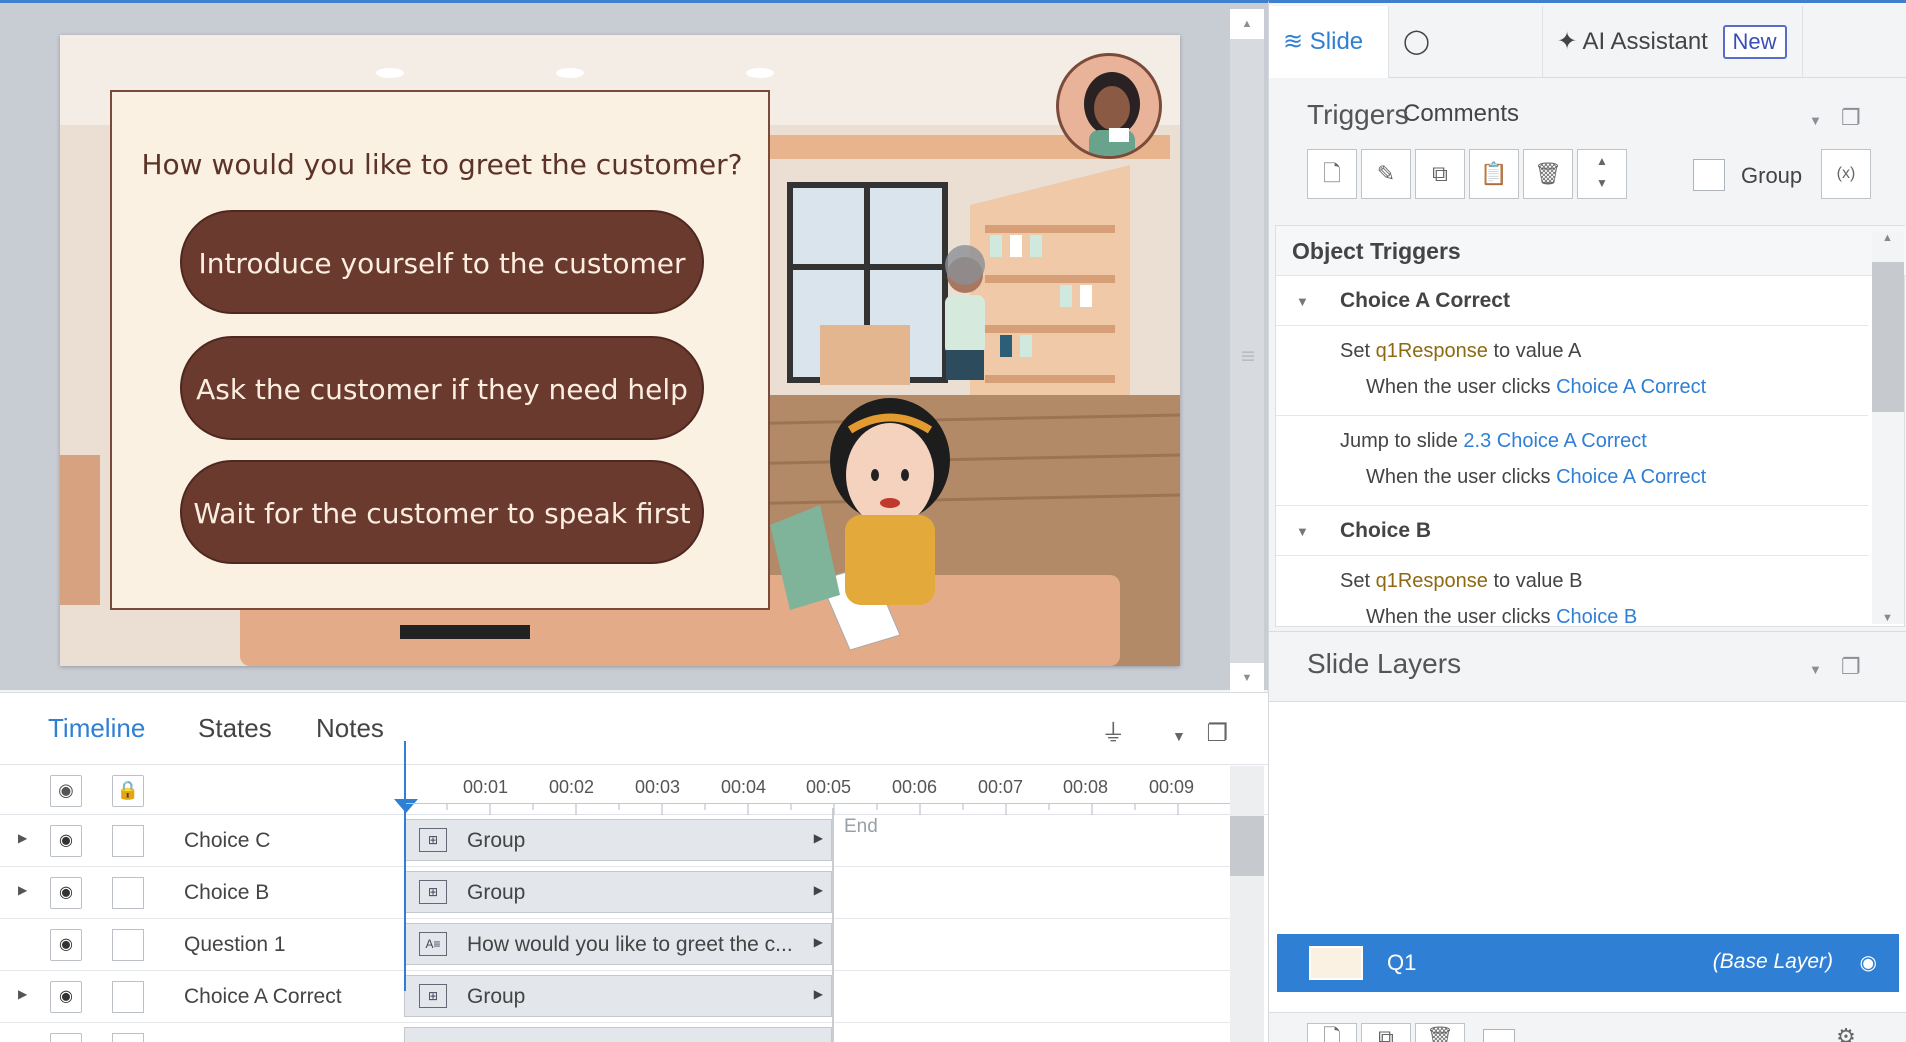 The height and width of the screenshot is (1042, 1906). Describe the element at coordinates (1528, 581) in the screenshot. I see `trigger-mid-text: to value` at that location.